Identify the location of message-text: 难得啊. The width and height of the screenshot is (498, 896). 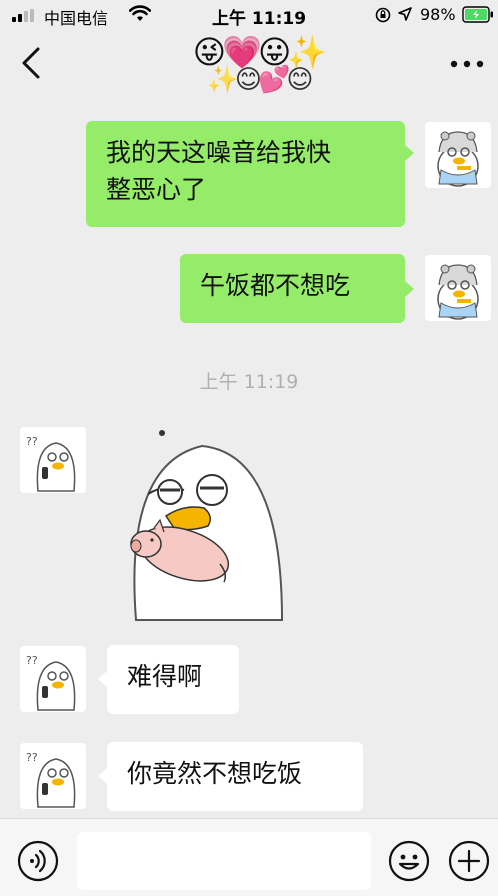
(165, 676).